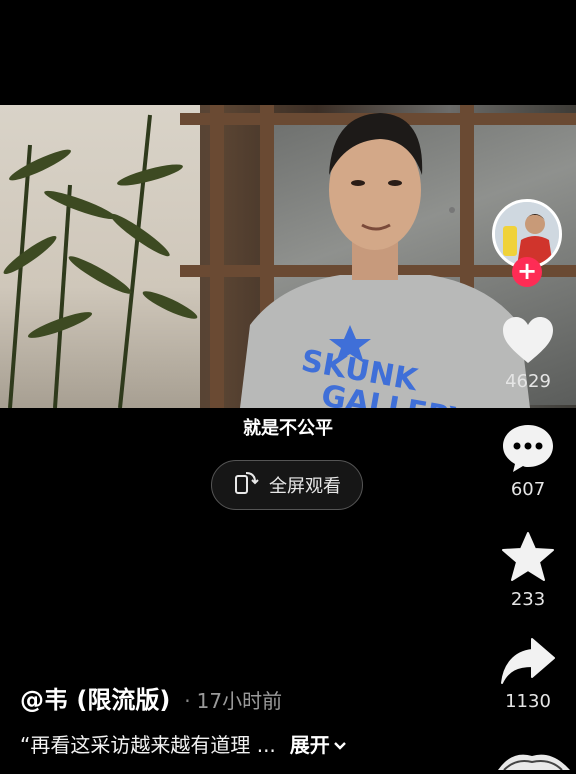  What do you see at coordinates (534, 758) in the screenshot?
I see `music-disc` at bounding box center [534, 758].